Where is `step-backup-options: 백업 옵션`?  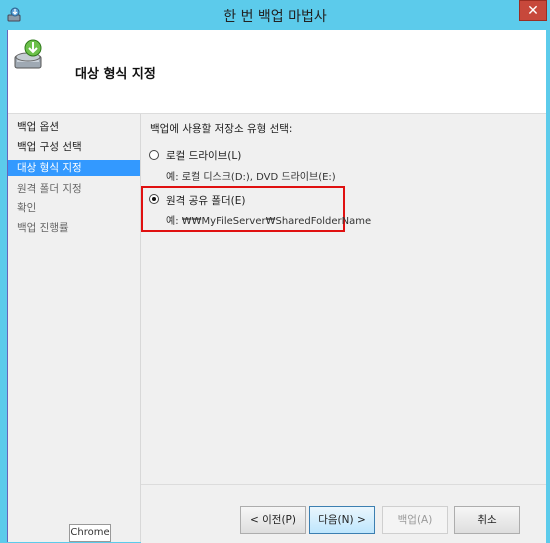 step-backup-options: 백업 옵션 is located at coordinates (74, 127).